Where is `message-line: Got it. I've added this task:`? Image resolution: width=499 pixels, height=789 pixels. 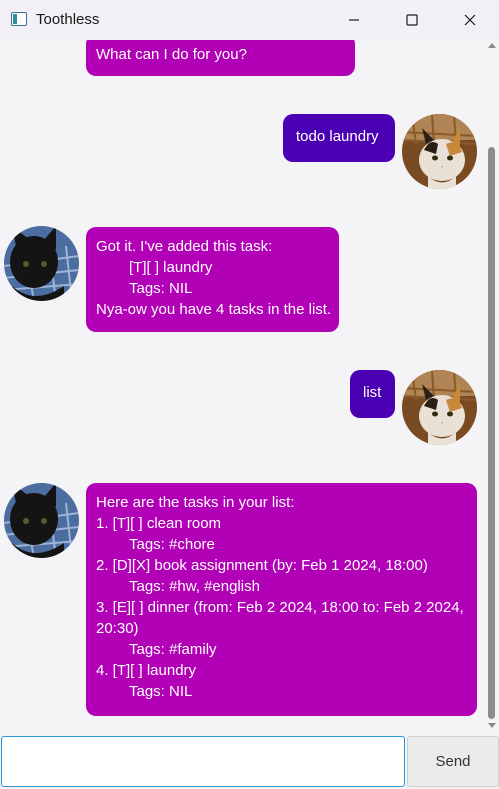
message-line: Got it. I've added this task: is located at coordinates (184, 246).